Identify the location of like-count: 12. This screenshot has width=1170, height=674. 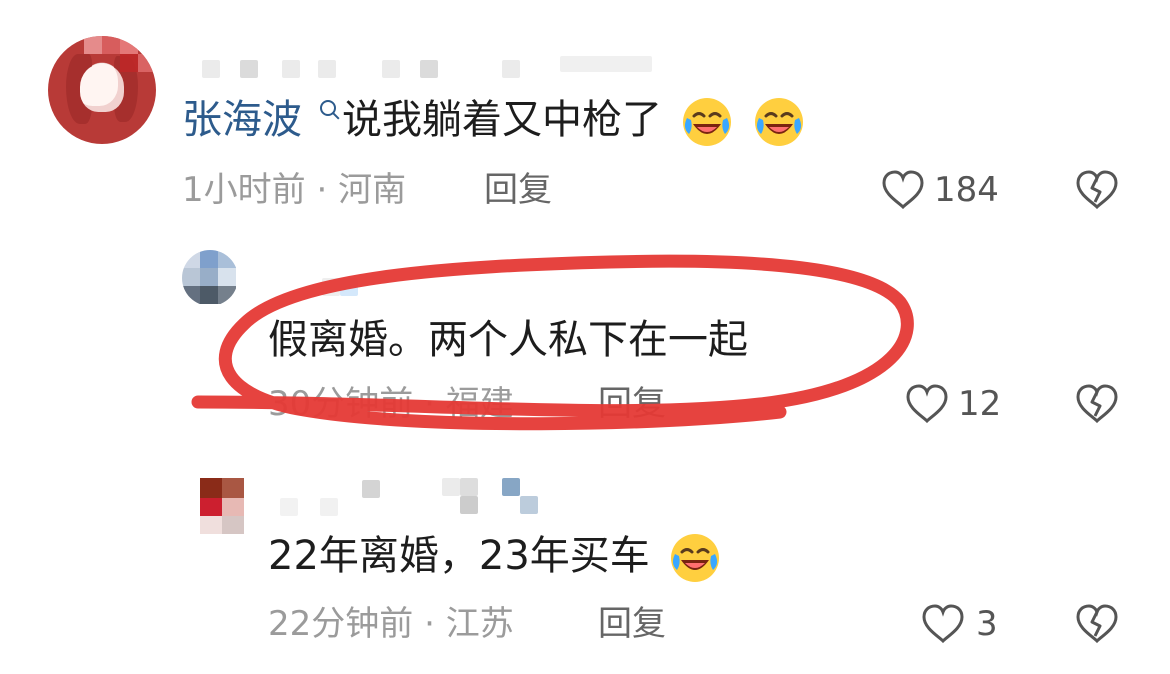
(980, 404).